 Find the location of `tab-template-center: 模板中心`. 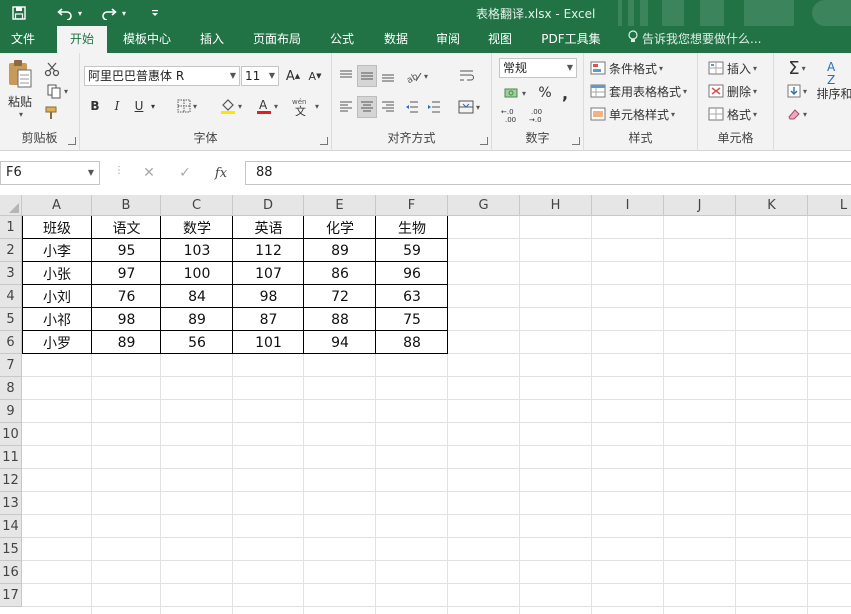

tab-template-center: 模板中心 is located at coordinates (147, 39).